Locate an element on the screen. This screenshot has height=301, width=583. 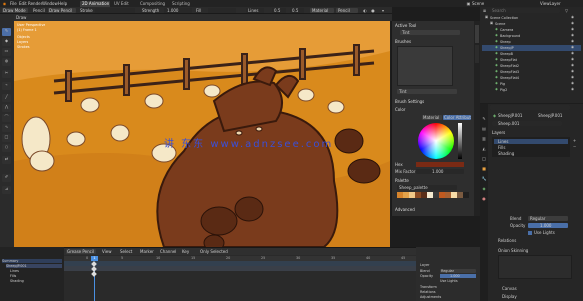
output-props-icon: ▥ is located at coordinates (484, 138).